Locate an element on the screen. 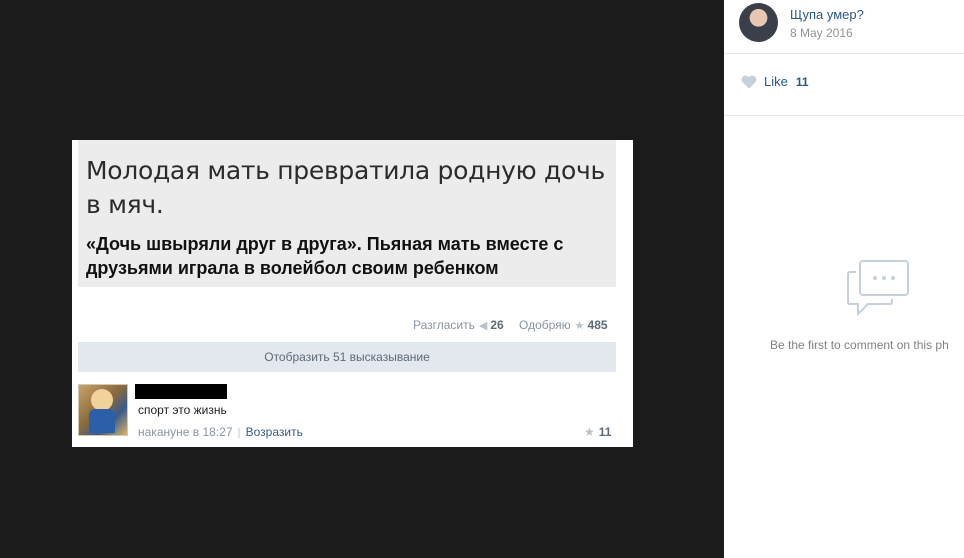  comment-avatar is located at coordinates (103, 410).